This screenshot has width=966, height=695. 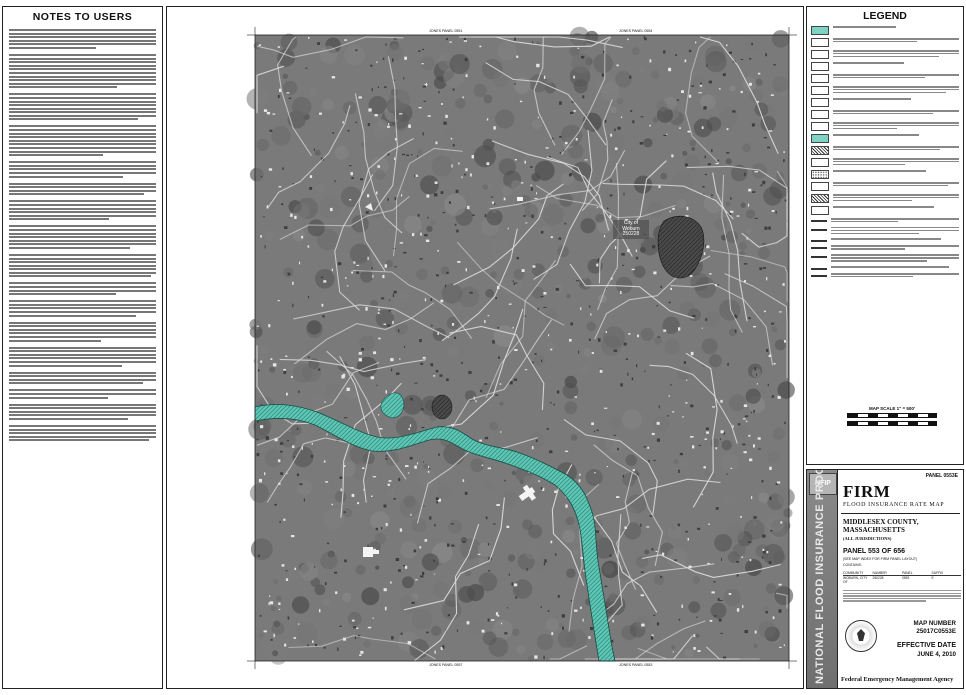 I want to click on panel-label-top-2: JONES PANEL 0554, so click(x=636, y=31).